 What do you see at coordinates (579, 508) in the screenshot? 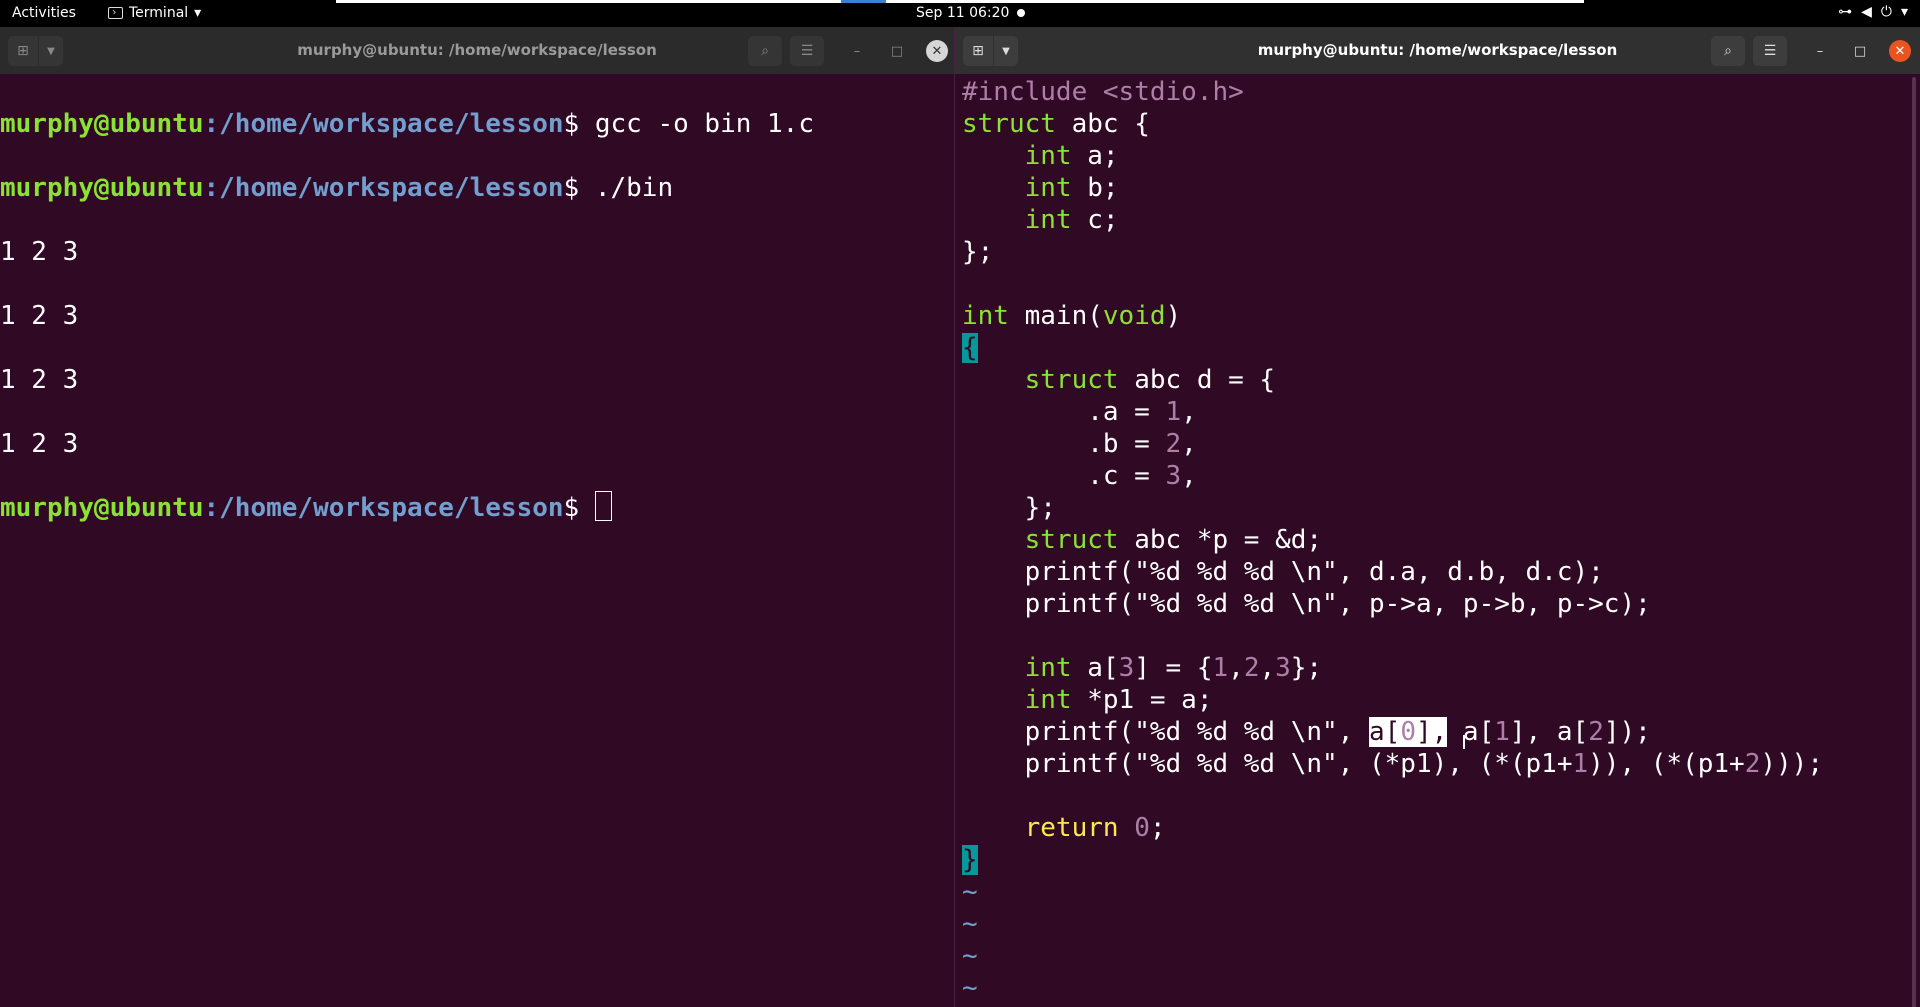
I see `command-text: $` at bounding box center [579, 508].